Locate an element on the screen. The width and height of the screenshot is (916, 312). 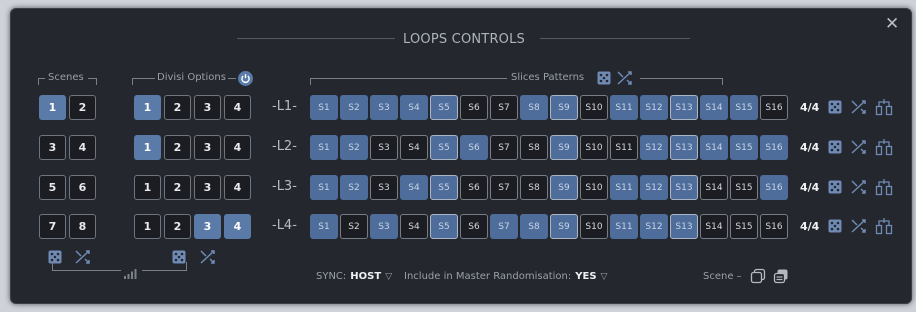
slice-l2-s12: S12 is located at coordinates (654, 147).